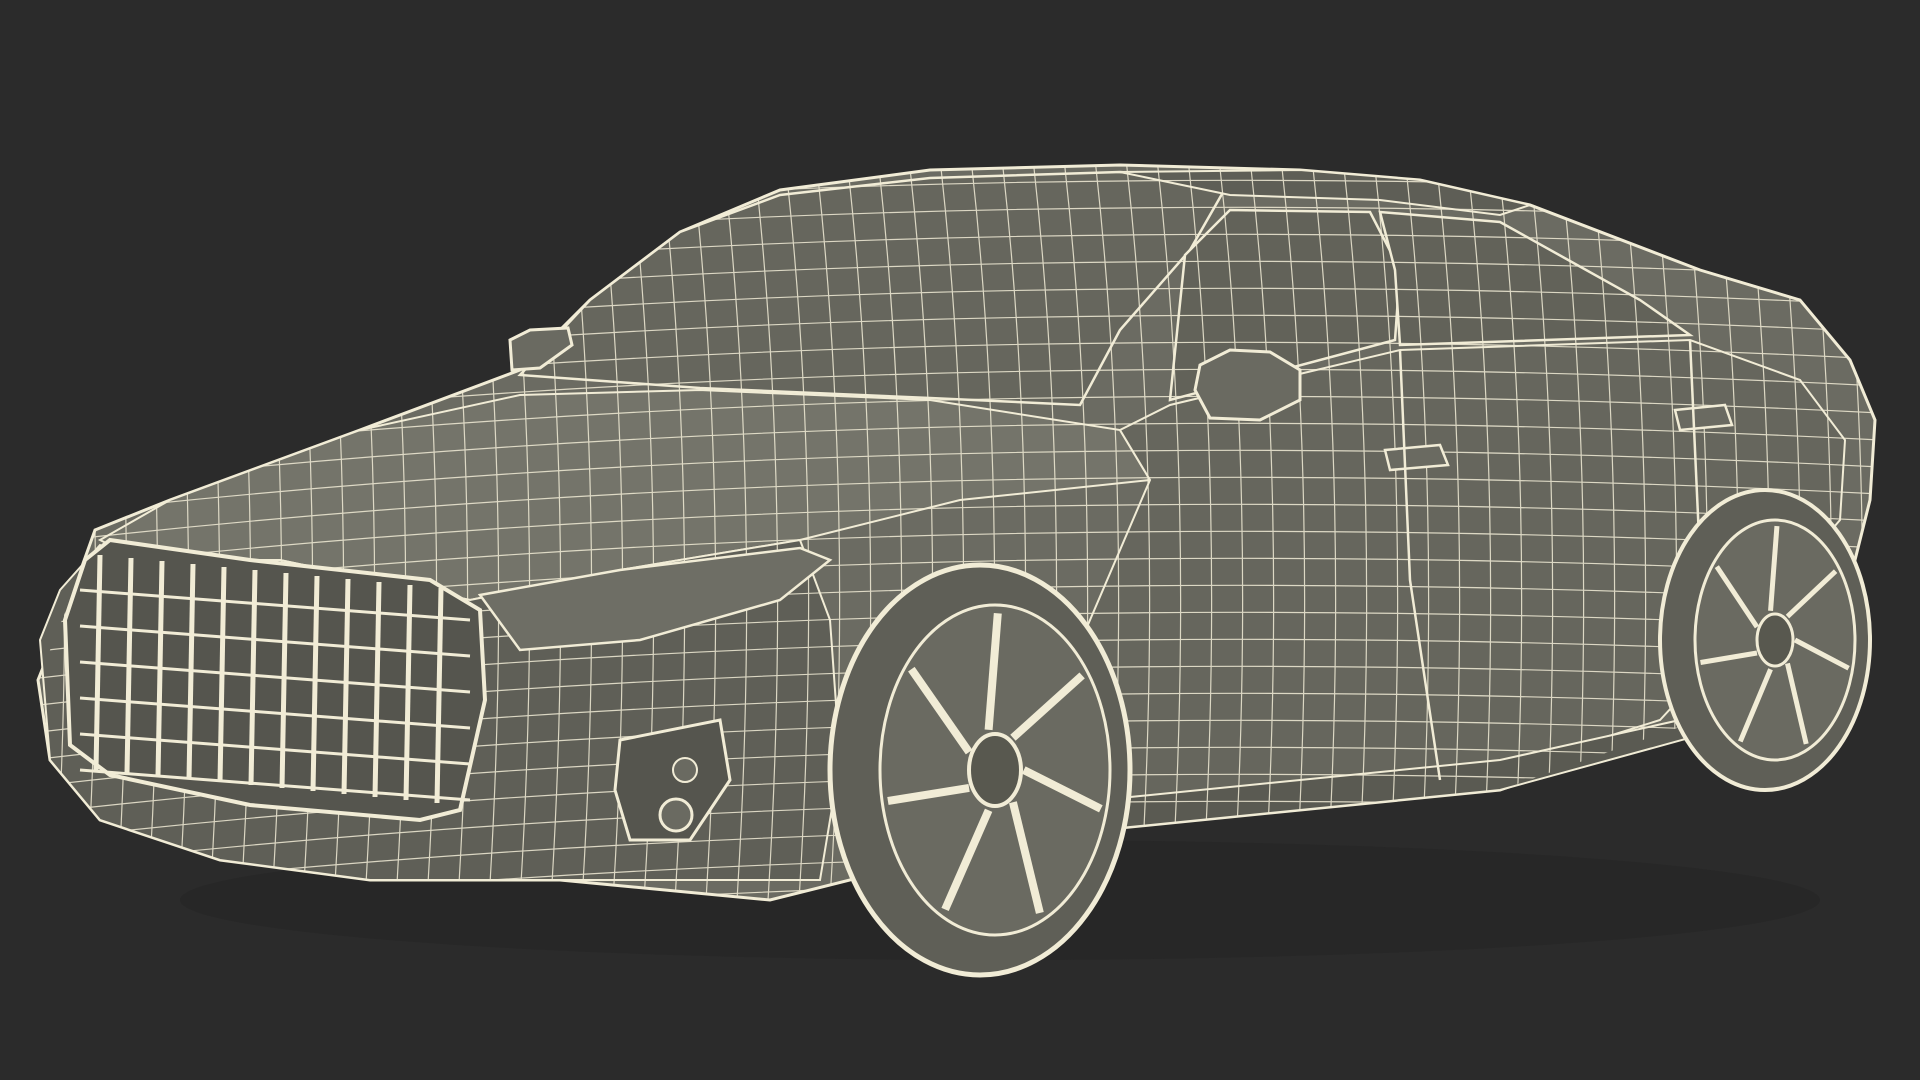 The width and height of the screenshot is (1920, 1080). I want to click on side-mirror-right, so click(1247, 385).